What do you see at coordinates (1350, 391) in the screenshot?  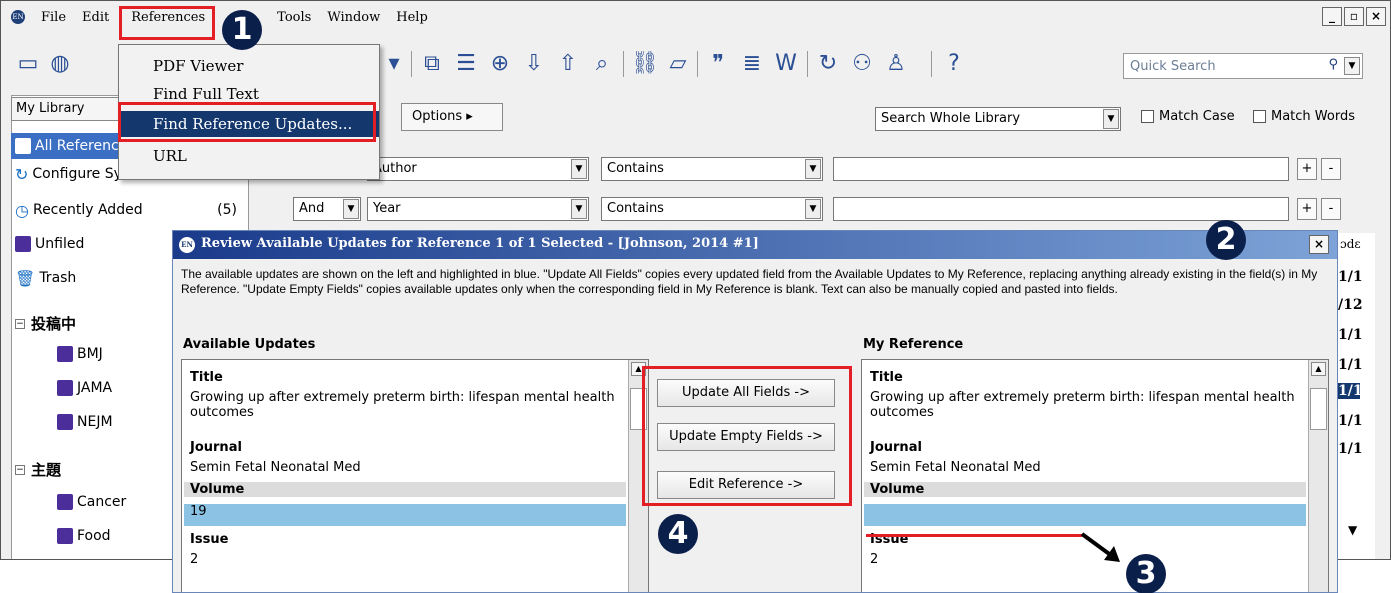 I see `list-item-selected: 1/1` at bounding box center [1350, 391].